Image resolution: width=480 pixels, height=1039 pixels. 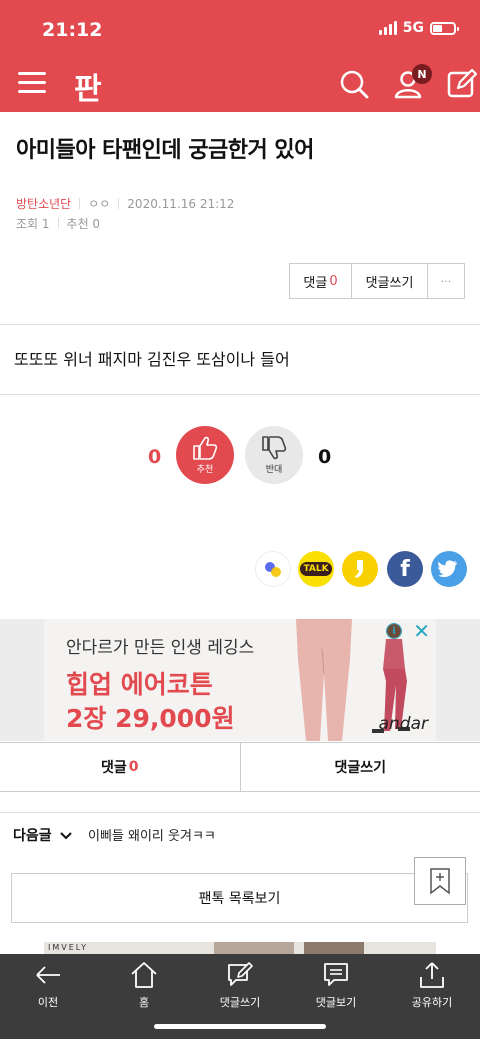 What do you see at coordinates (165, 150) in the screenshot?
I see `post-title: 아미들아 타팬인데 궁금한거 있어` at bounding box center [165, 150].